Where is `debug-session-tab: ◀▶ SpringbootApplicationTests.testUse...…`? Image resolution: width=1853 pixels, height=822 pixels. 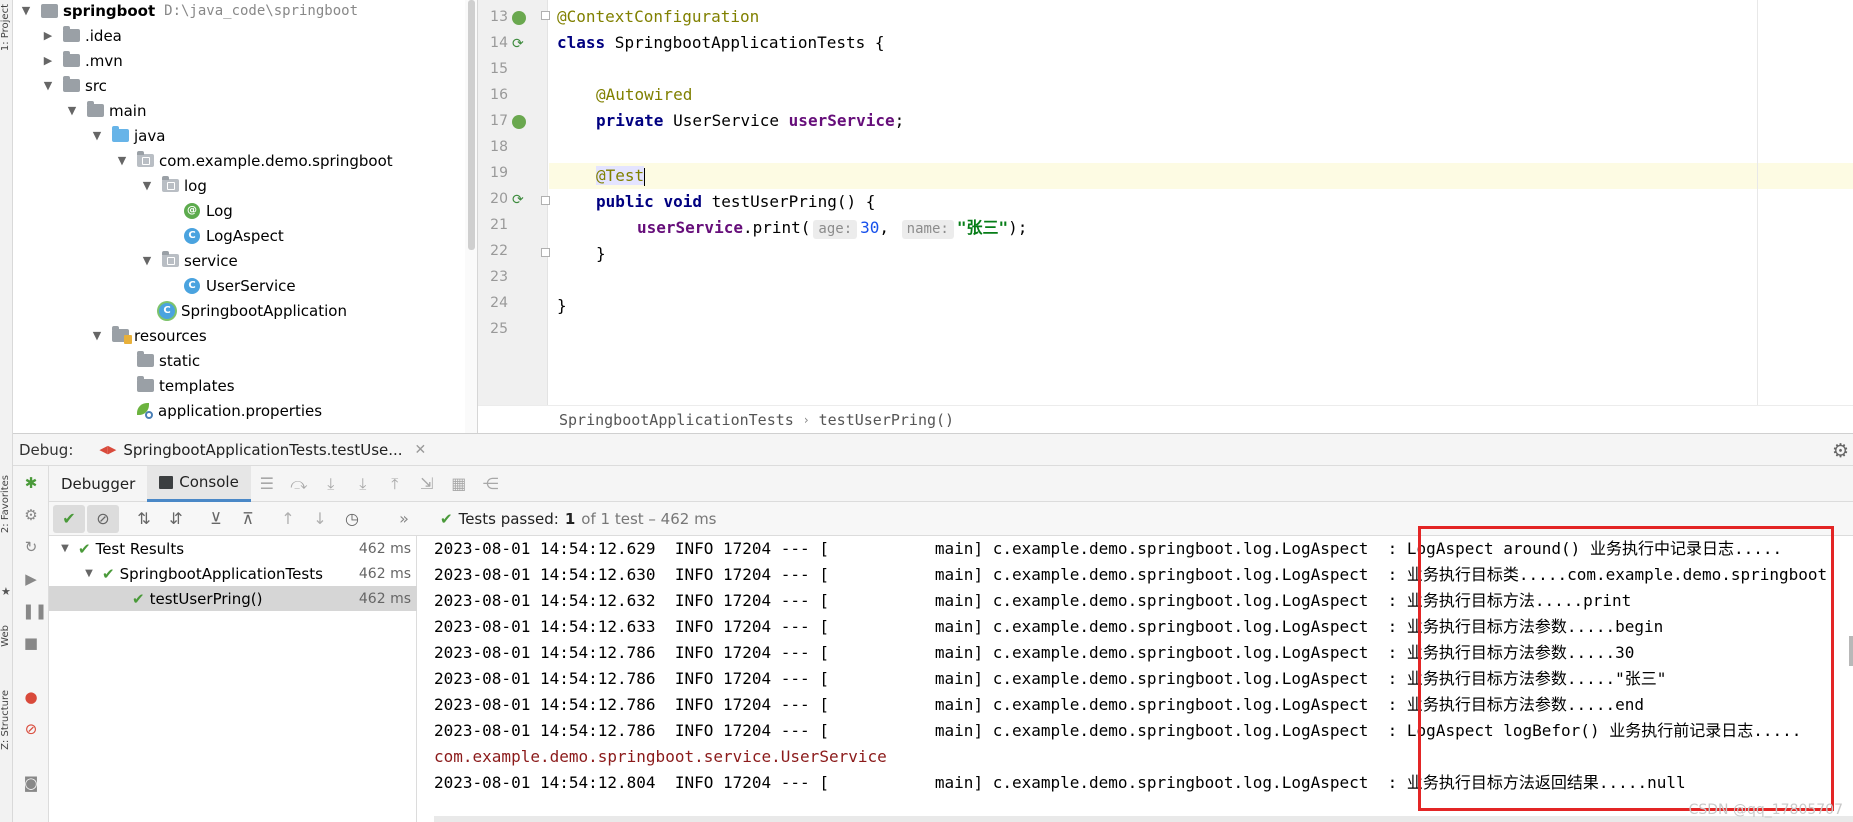 debug-session-tab: ◀▶ SpringbootApplicationTests.testUse...… is located at coordinates (262, 450).